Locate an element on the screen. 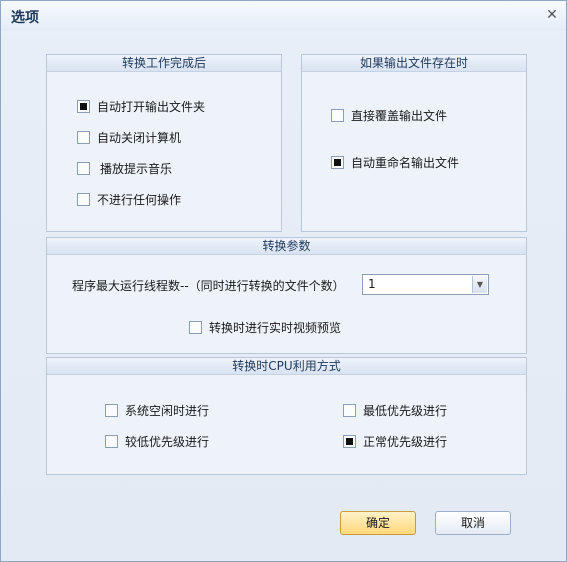 This screenshot has height=562, width=567. option-label: 较低优先级进行 is located at coordinates (167, 442).